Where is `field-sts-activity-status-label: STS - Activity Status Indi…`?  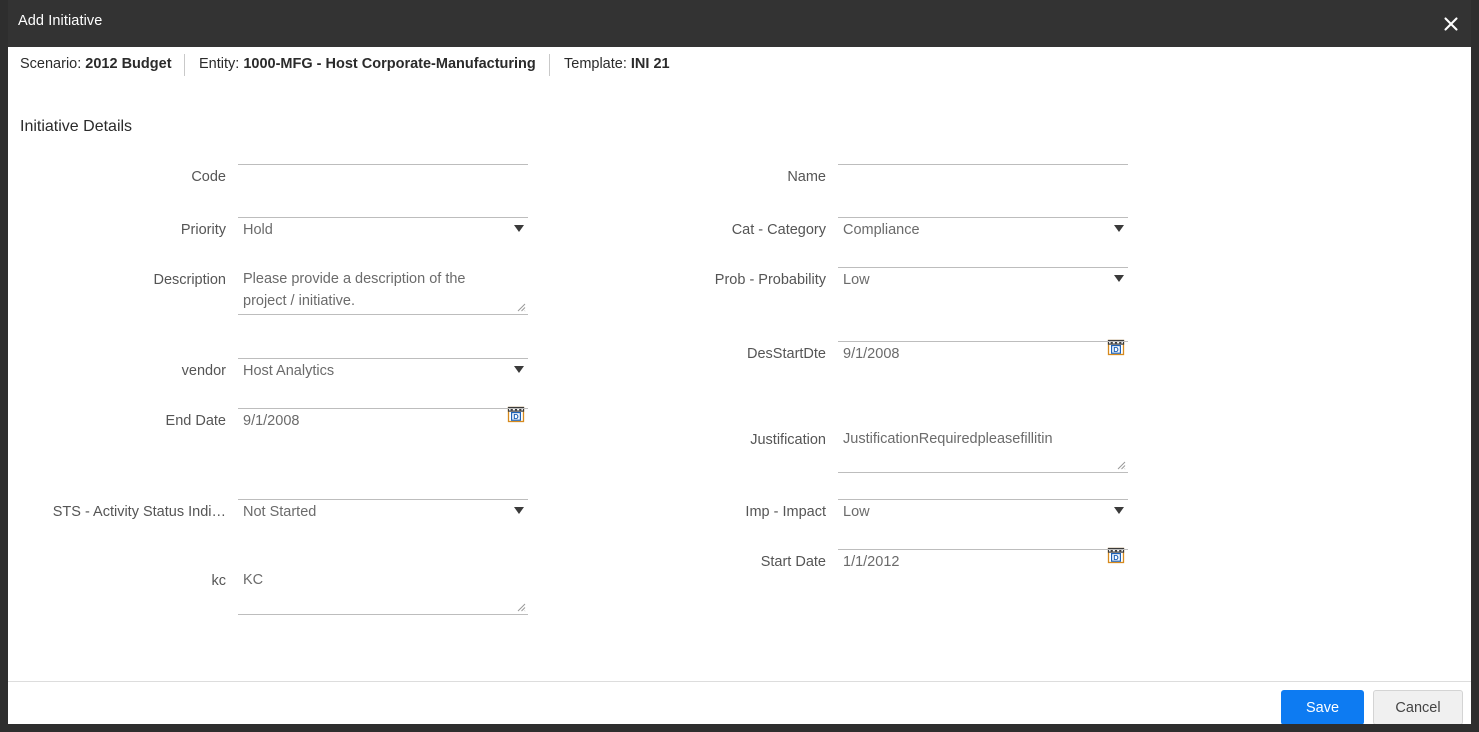 field-sts-activity-status-label: STS - Activity Status Indi… is located at coordinates (139, 512).